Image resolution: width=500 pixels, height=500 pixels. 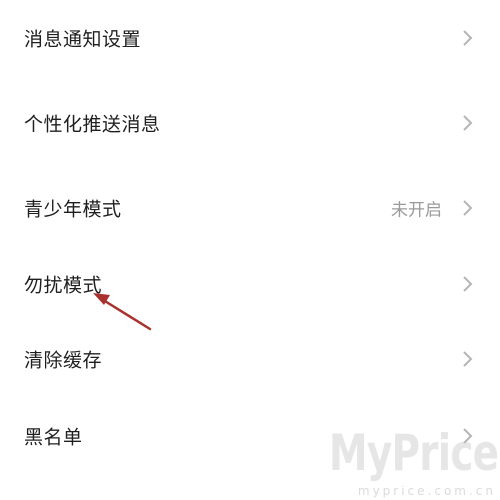 What do you see at coordinates (250, 359) in the screenshot?
I see `settings-item-clear-cache: 清除缓存` at bounding box center [250, 359].